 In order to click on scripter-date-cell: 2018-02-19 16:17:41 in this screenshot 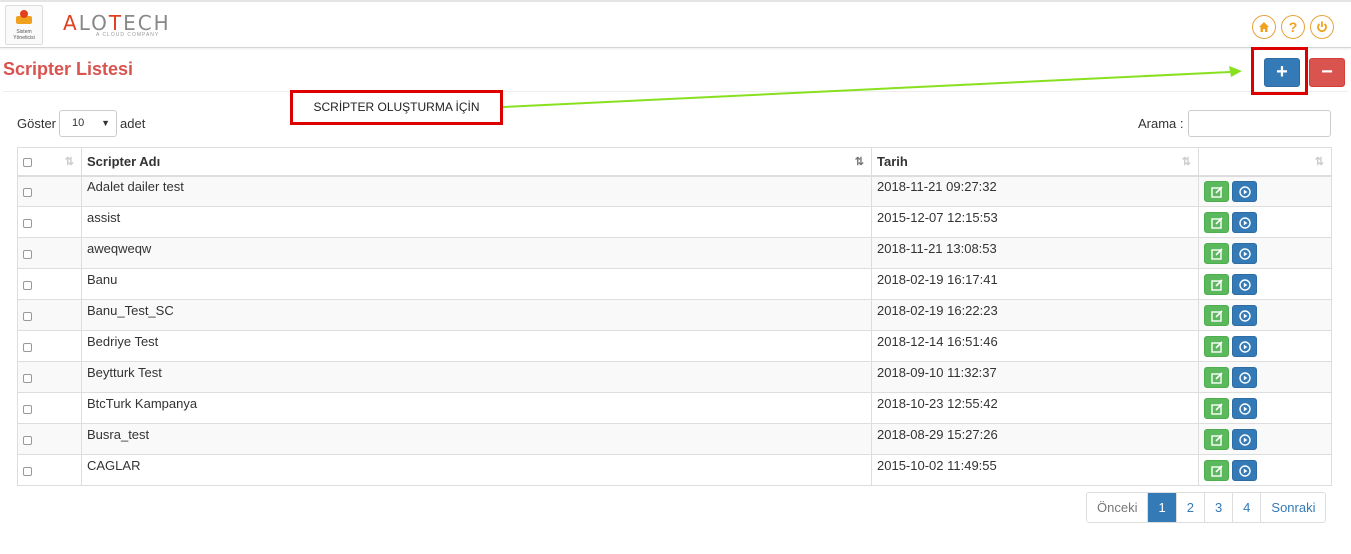, I will do `click(1035, 284)`.